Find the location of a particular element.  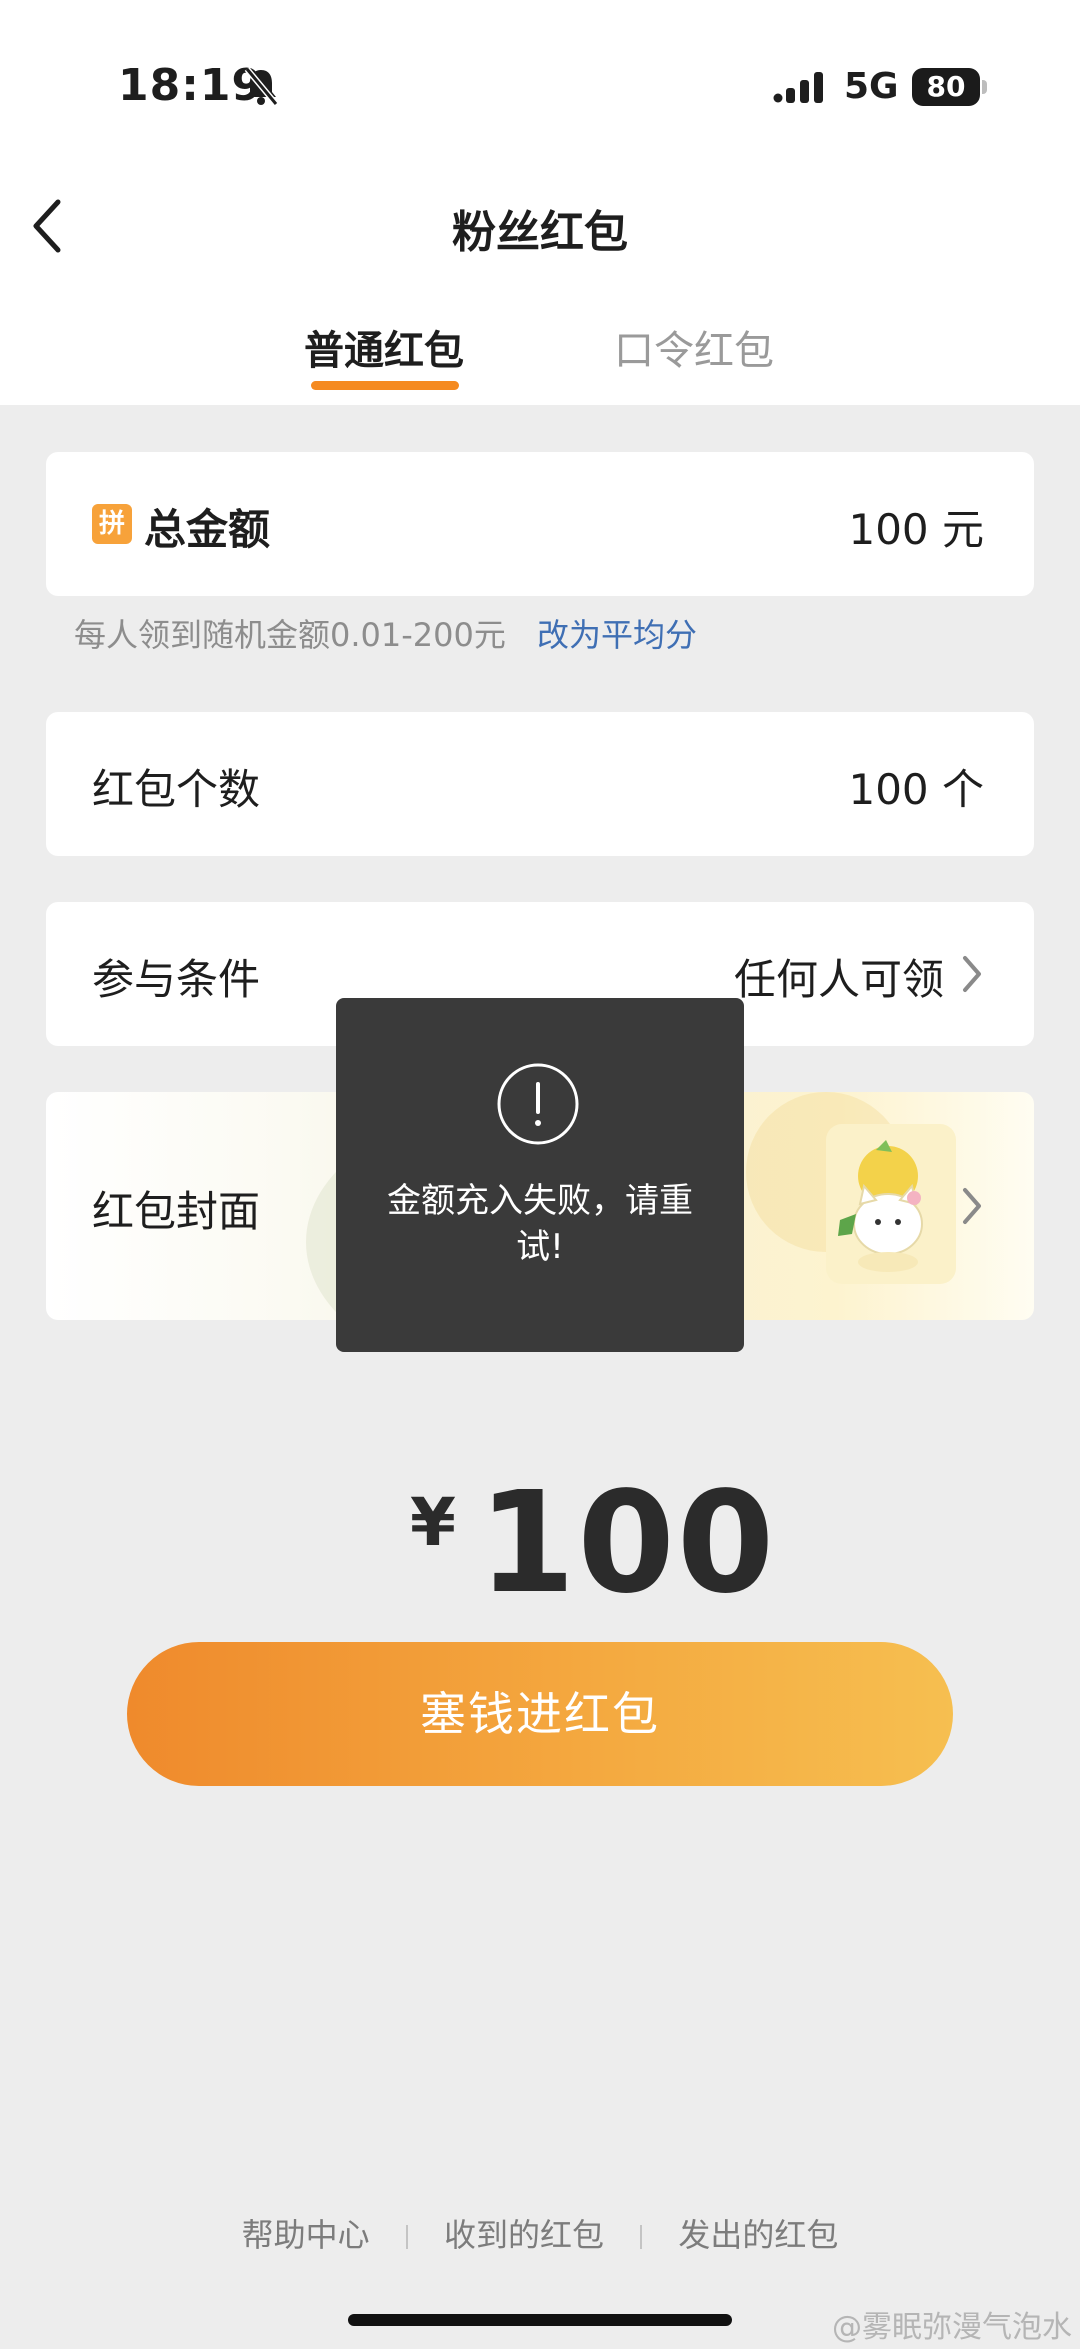

network-type: 5G is located at coordinates (871, 86).